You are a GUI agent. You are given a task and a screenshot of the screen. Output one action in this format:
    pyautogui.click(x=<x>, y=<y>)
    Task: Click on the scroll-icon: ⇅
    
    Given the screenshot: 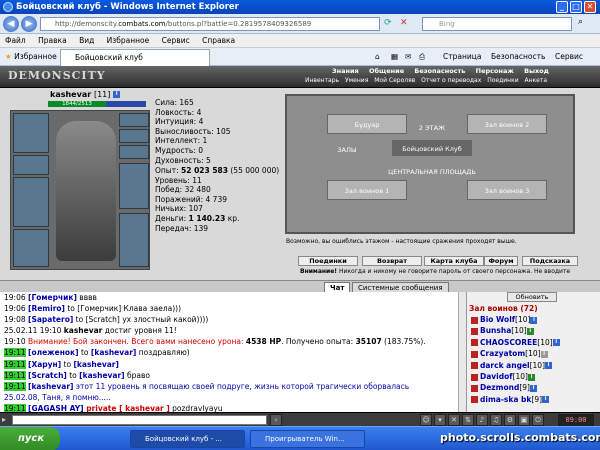 What is the action you would take?
    pyautogui.click(x=468, y=420)
    